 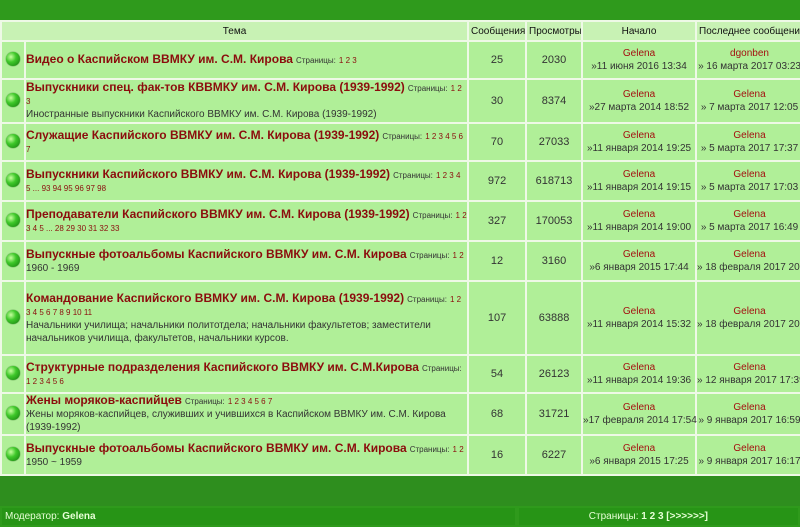 I want to click on last-post-date: » 16 марта 2017 03:23, so click(x=748, y=66).